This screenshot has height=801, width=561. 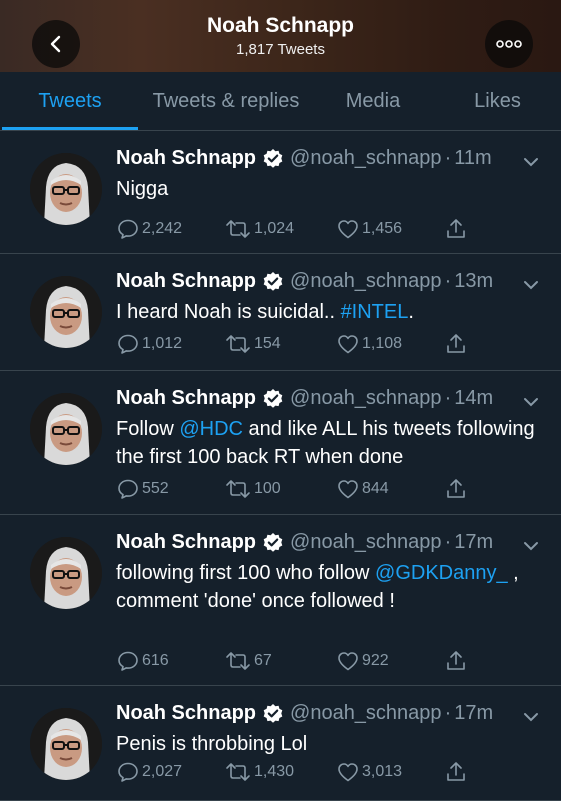 I want to click on tweet-actions: 616 67 922, so click(x=296, y=662).